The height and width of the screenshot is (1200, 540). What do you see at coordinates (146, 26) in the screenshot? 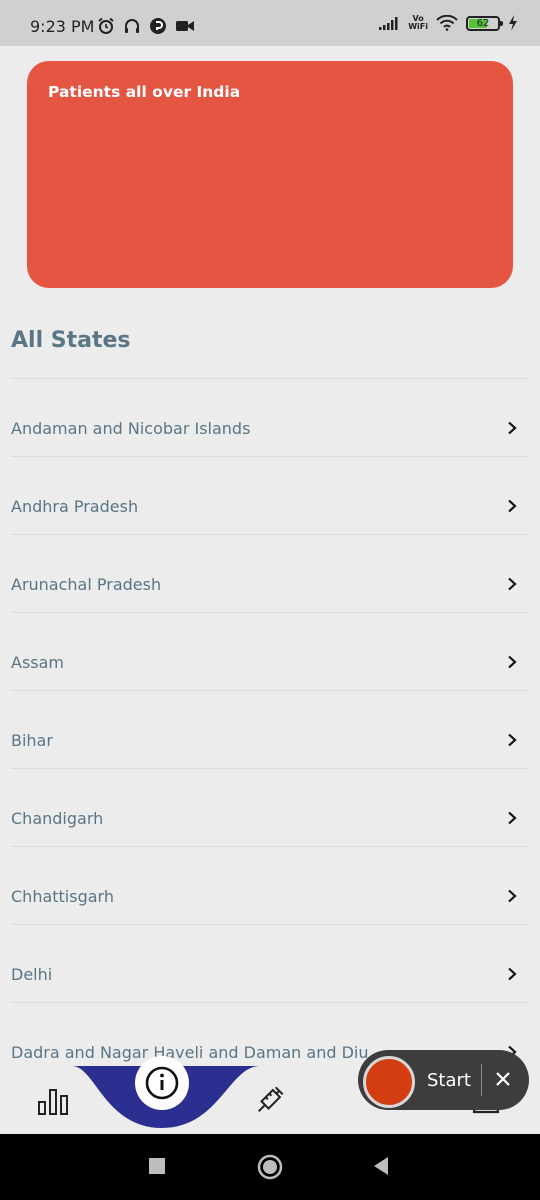
I see `status-left-icons` at bounding box center [146, 26].